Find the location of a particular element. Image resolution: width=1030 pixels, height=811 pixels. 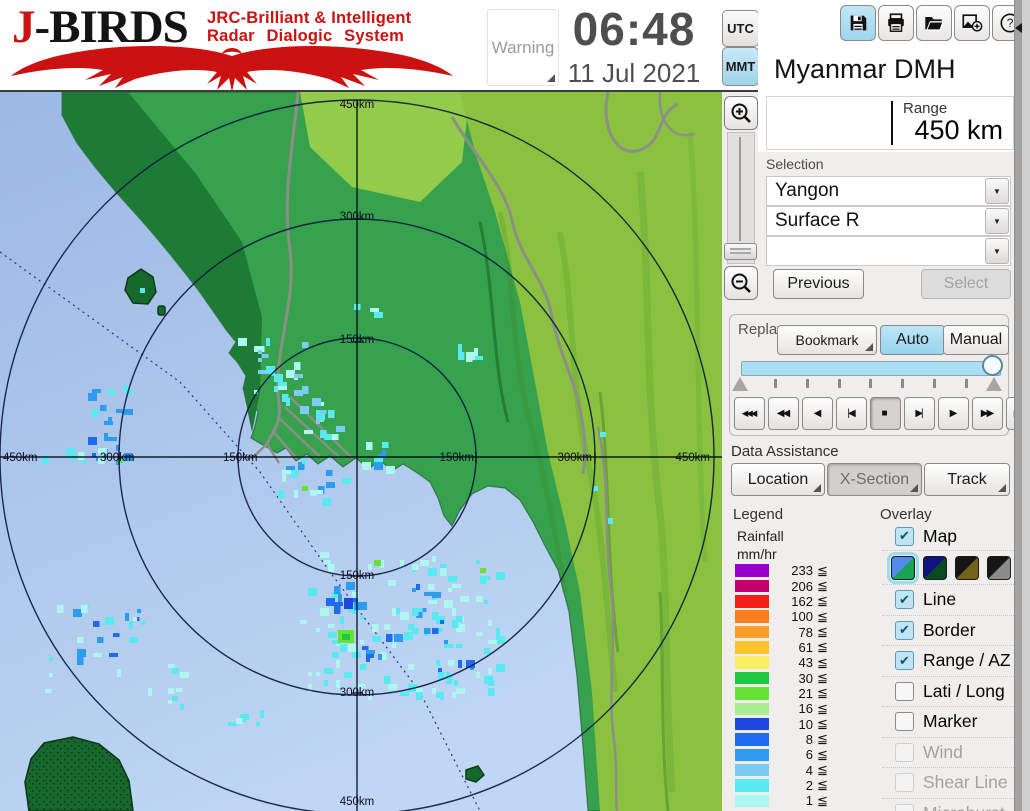

legend-value: 206 is located at coordinates (802, 586).